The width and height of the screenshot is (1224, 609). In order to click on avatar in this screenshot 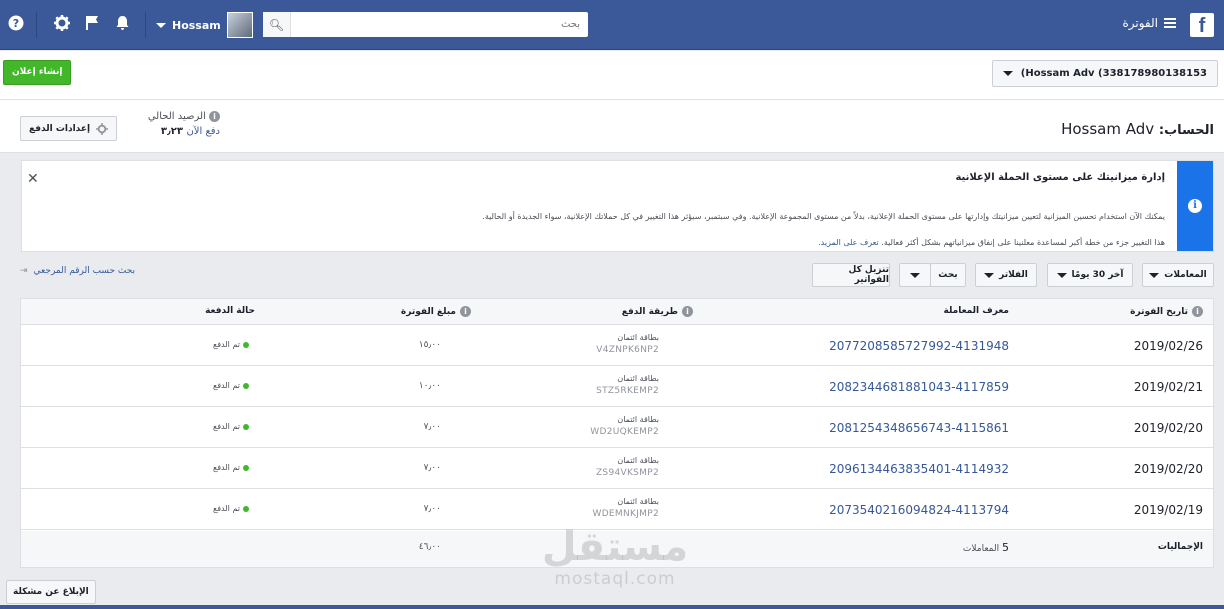, I will do `click(239, 25)`.